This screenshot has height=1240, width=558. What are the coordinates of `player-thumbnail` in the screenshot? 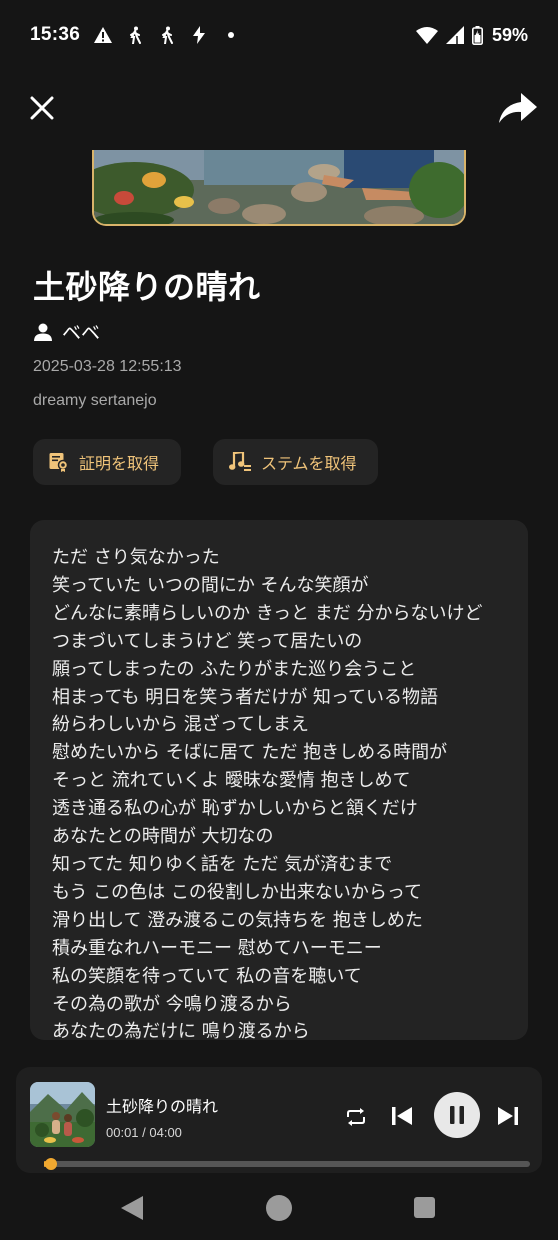 It's located at (62, 1114).